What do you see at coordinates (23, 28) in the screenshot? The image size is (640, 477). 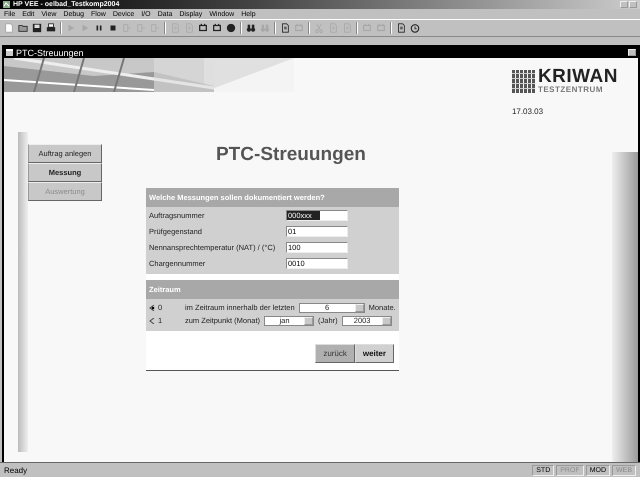 I see `folder-icon` at bounding box center [23, 28].